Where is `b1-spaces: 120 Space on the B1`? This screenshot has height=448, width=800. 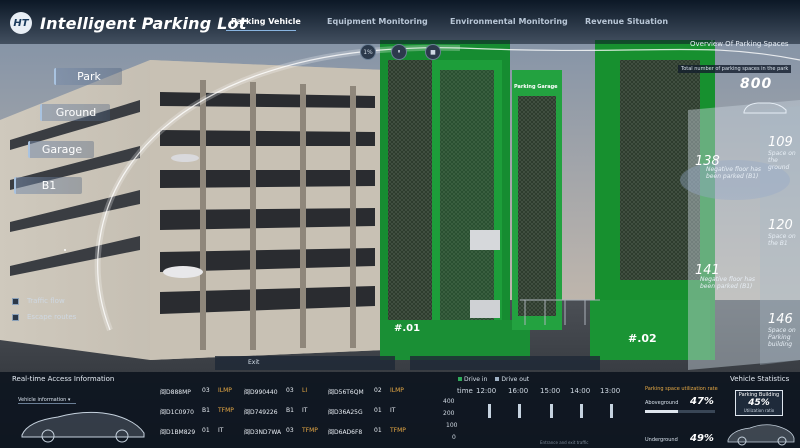 b1-spaces: 120 Space on the B1 is located at coordinates (784, 232).